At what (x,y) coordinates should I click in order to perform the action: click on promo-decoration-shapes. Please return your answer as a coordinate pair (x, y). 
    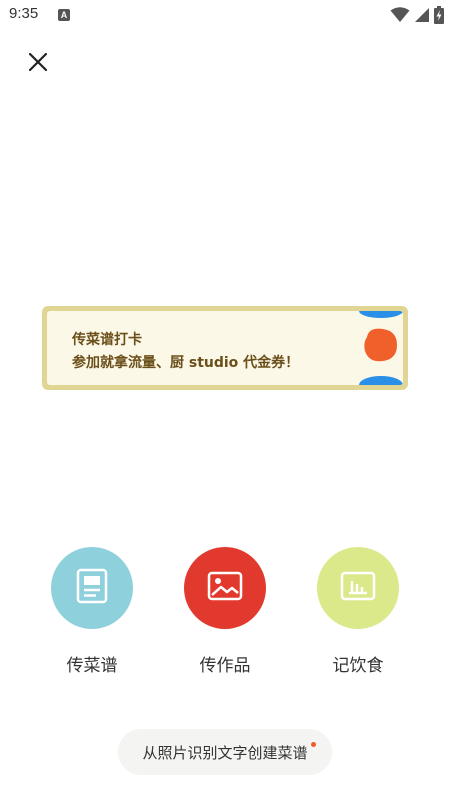
    Looking at the image, I should click on (381, 348).